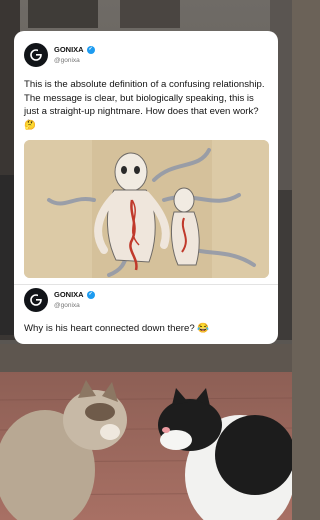 The width and height of the screenshot is (320, 520). I want to click on post1-header: GONIXA ✓ @gonixa, so click(59, 55).